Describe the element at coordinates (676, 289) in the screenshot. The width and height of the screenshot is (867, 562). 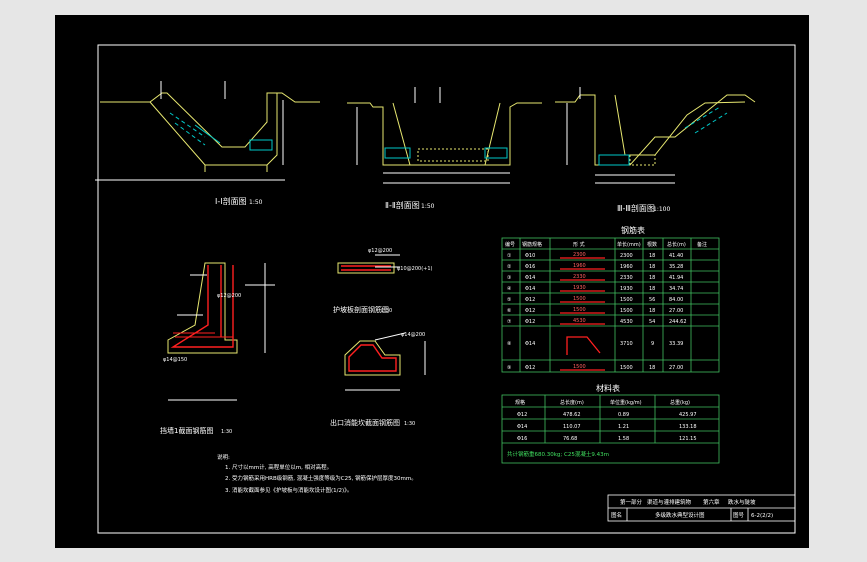
I see `svg-text: 34.74` at that location.